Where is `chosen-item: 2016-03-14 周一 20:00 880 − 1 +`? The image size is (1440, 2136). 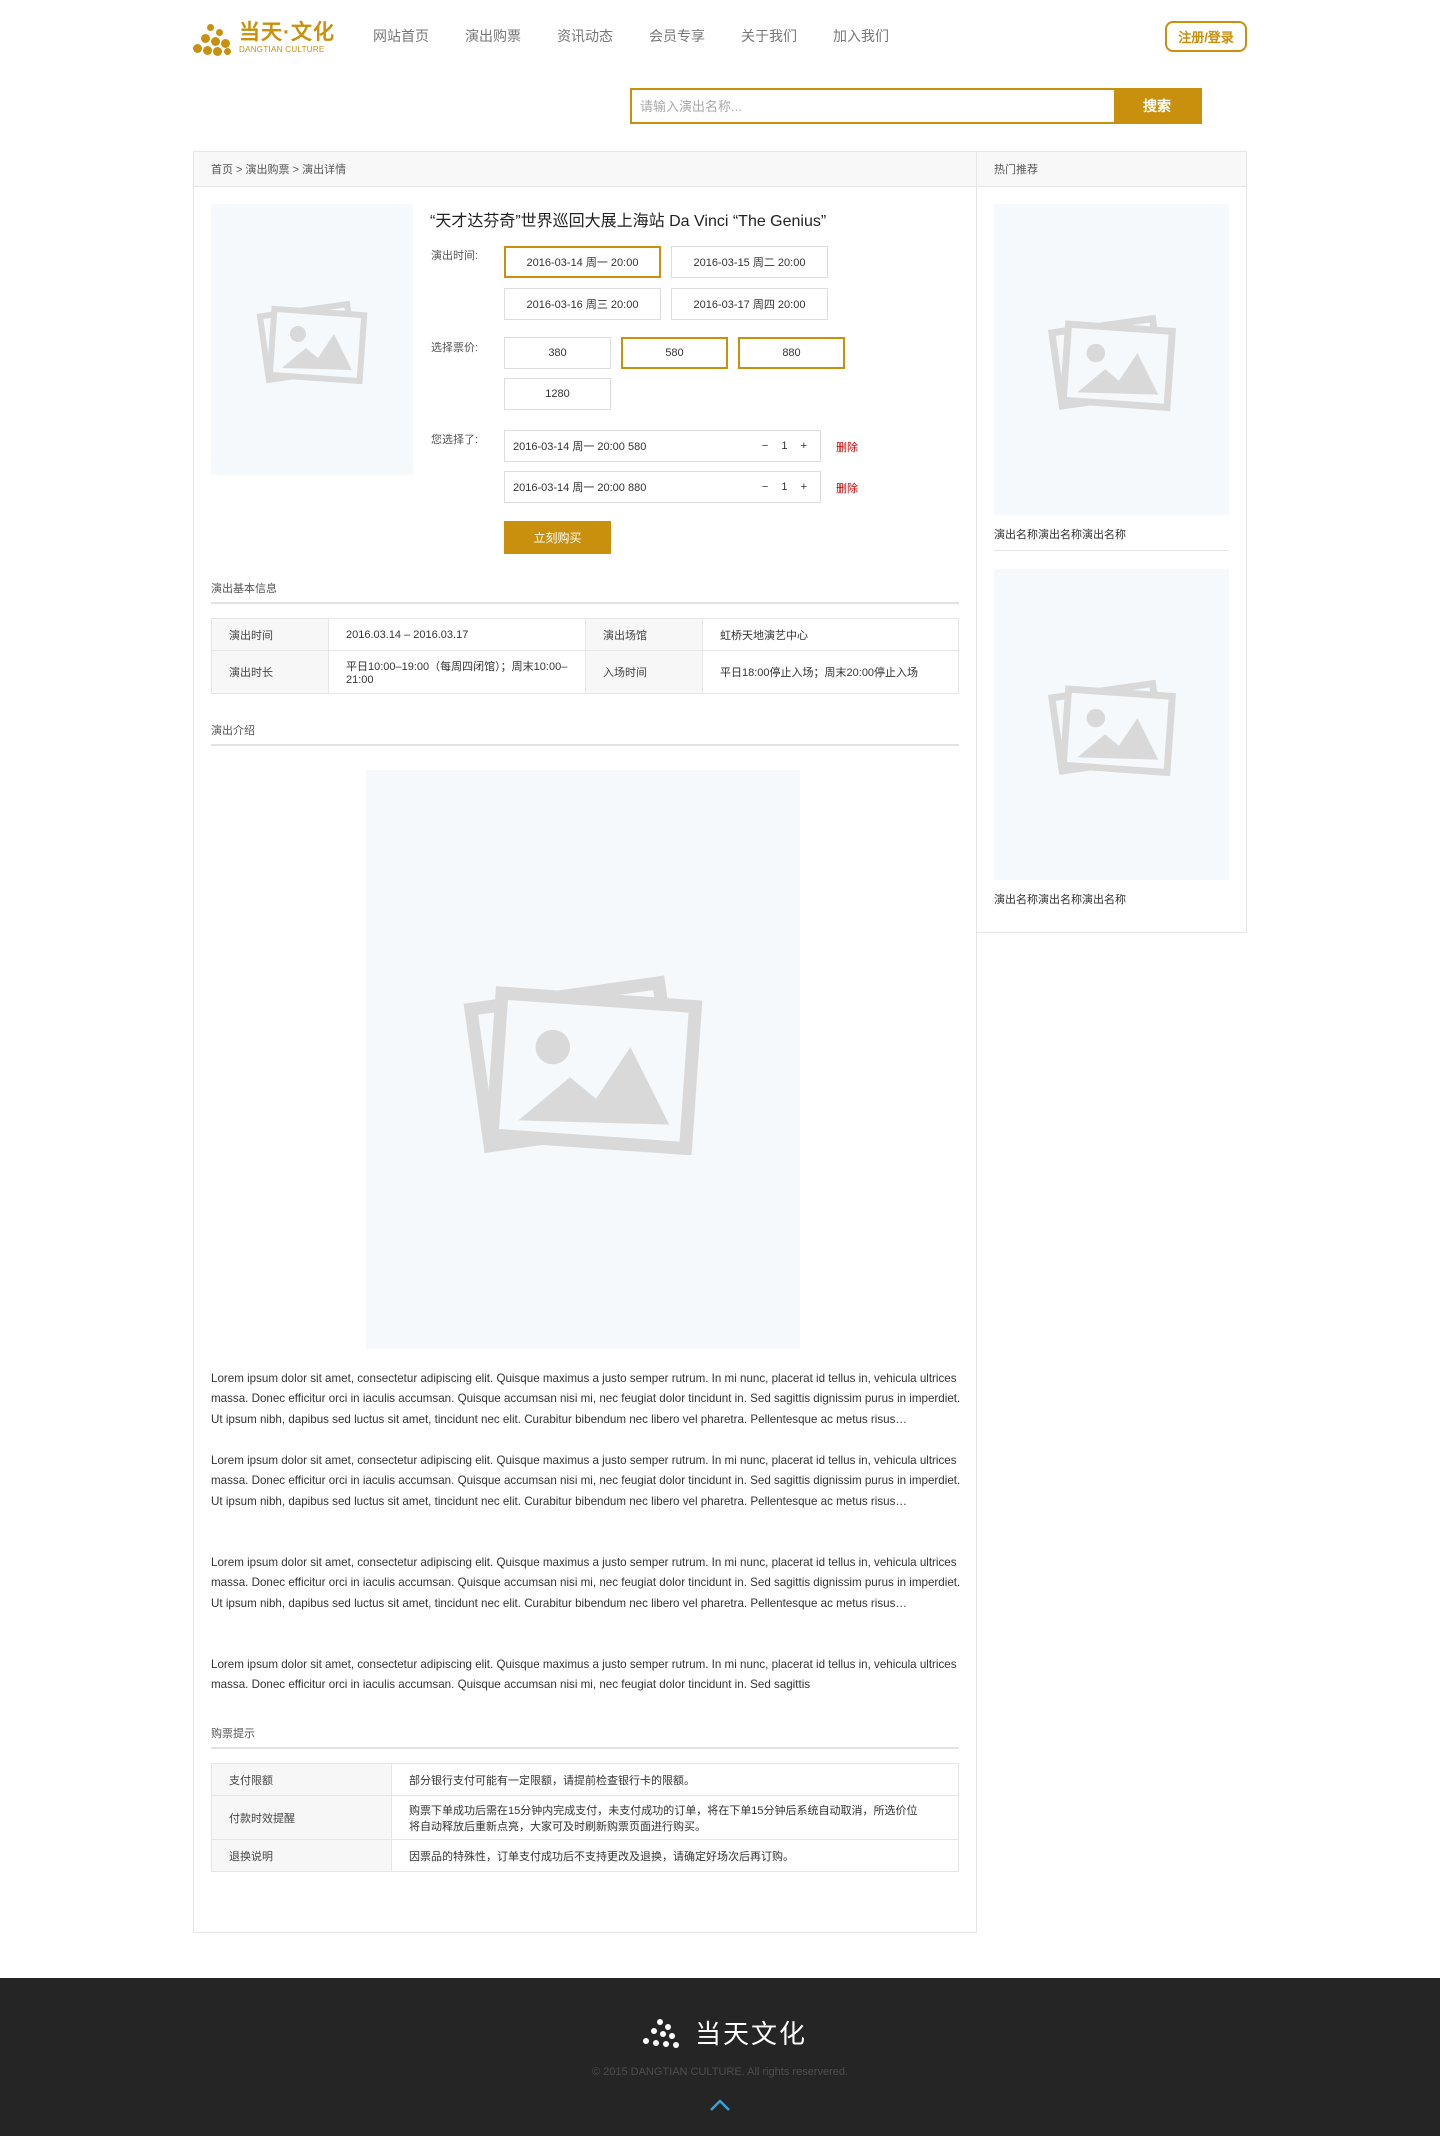
chosen-item: 2016-03-14 周一 20:00 880 − 1 + is located at coordinates (662, 487).